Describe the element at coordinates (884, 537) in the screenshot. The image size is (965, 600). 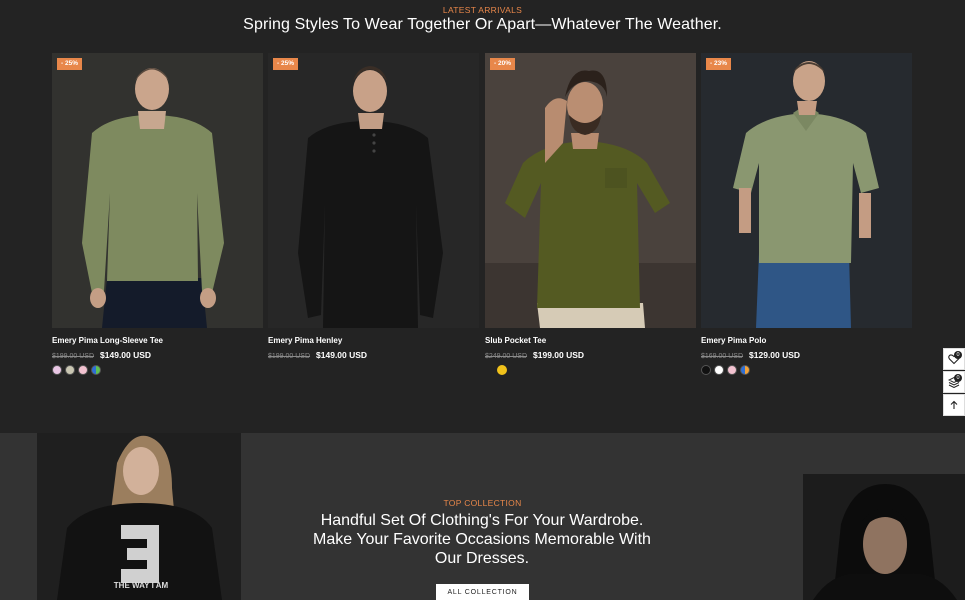
I see `collection-image-right` at that location.